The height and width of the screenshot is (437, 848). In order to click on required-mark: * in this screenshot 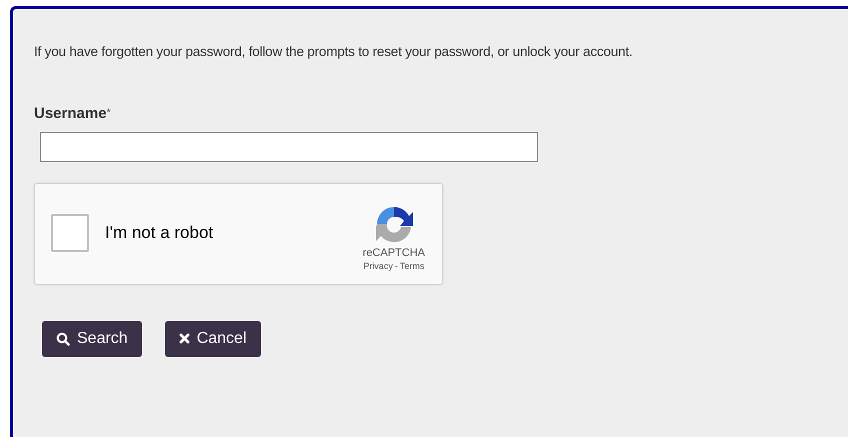, I will do `click(108, 114)`.